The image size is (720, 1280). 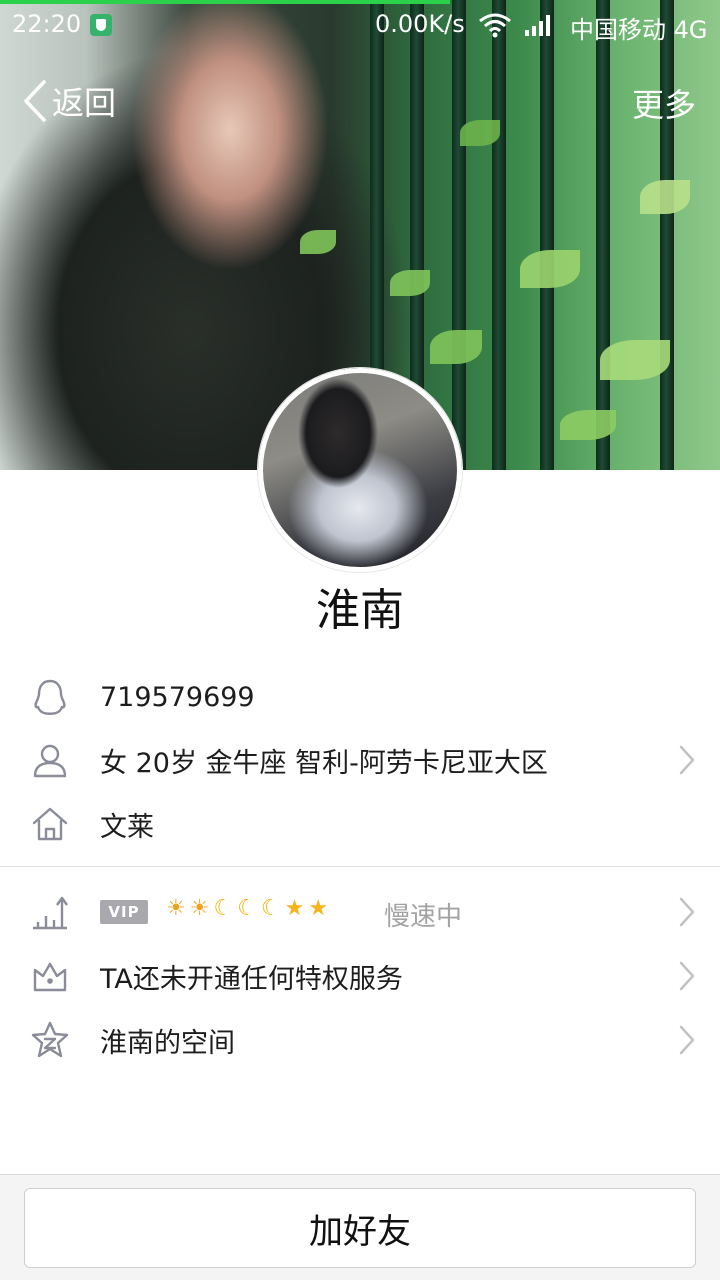 What do you see at coordinates (324, 763) in the screenshot?
I see `basic-info-text: 女 20岁 金牛座 智利-阿劳卡尼亚大区` at bounding box center [324, 763].